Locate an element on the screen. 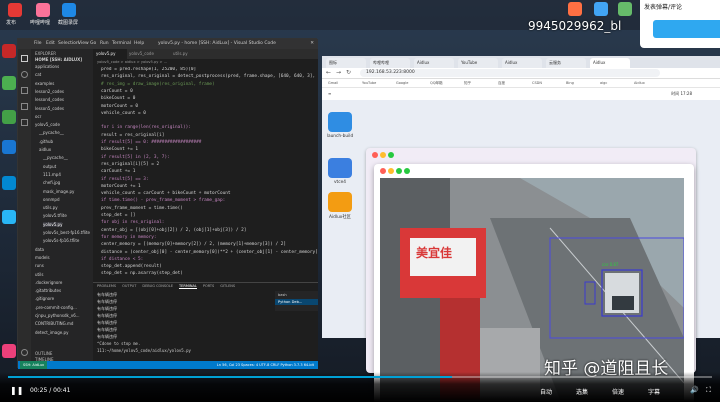 The width and height of the screenshot is (720, 402). panel-tab: DEBUG CONSOLE is located at coordinates (157, 286).